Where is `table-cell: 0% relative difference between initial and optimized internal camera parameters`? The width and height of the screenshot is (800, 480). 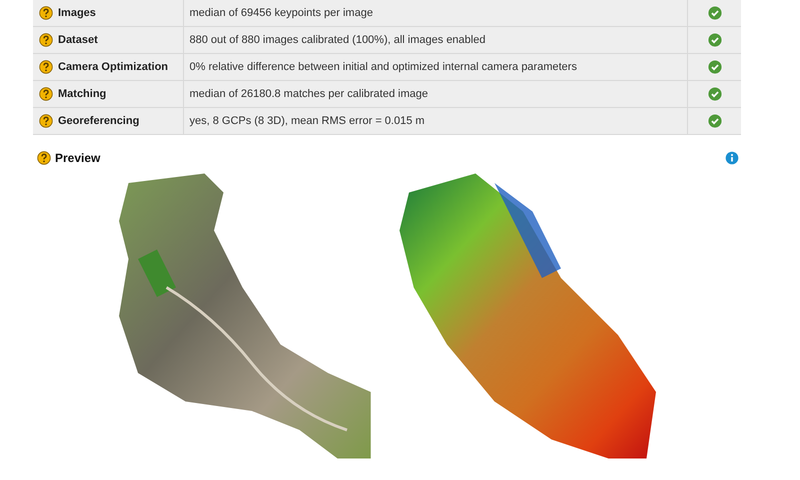
table-cell: 0% relative difference between initial and optimized internal camera parameters is located at coordinates (435, 67).